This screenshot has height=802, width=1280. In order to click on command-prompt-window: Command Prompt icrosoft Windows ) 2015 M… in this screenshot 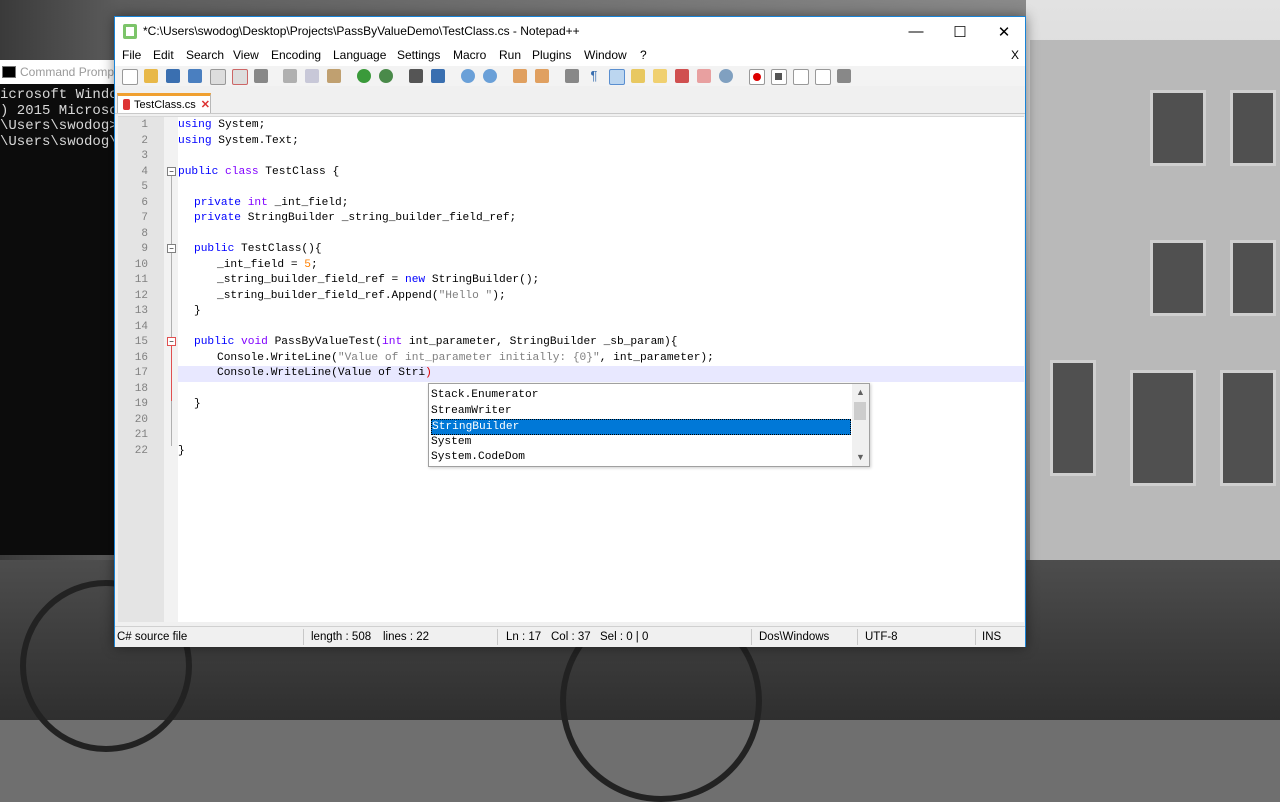, I will do `click(59, 307)`.